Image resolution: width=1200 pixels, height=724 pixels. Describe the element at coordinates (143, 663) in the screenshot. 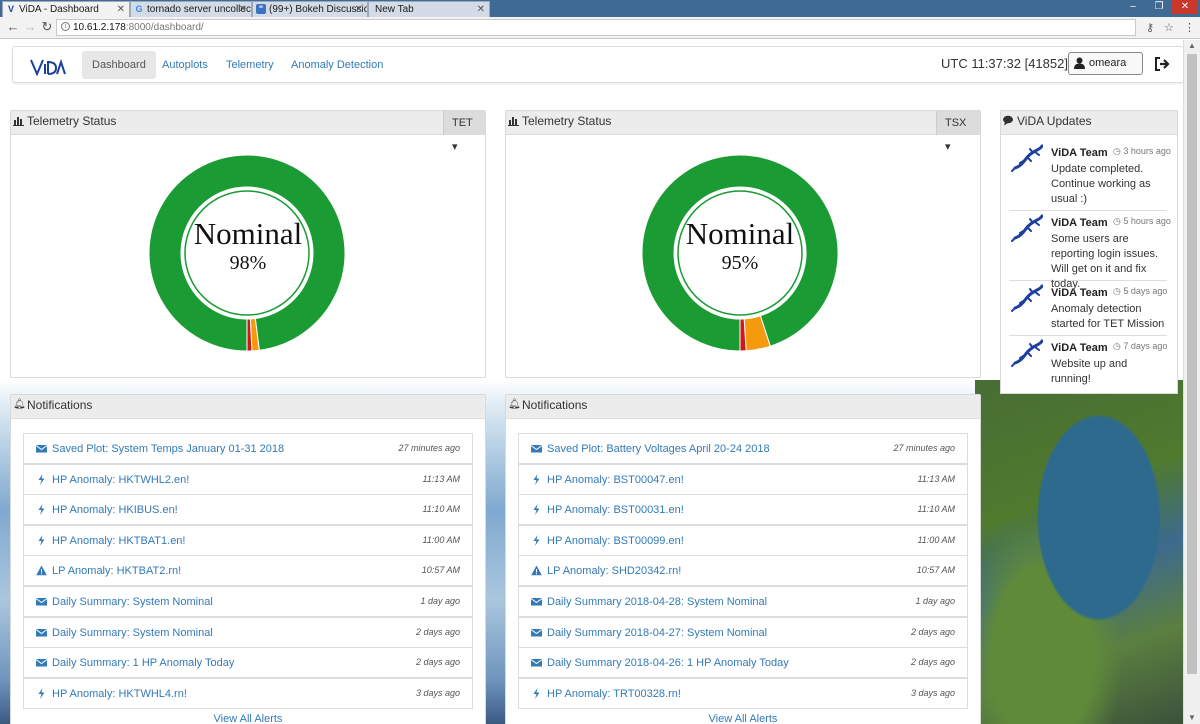

I see `notification-link: Daily Summary: 1 HP Anomaly Today` at that location.